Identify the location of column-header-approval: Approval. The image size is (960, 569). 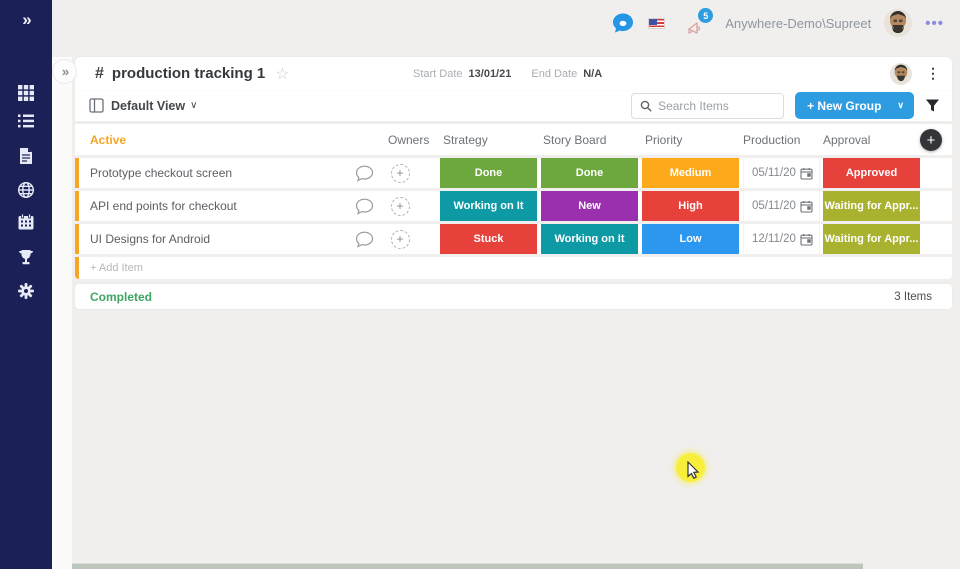
(846, 140).